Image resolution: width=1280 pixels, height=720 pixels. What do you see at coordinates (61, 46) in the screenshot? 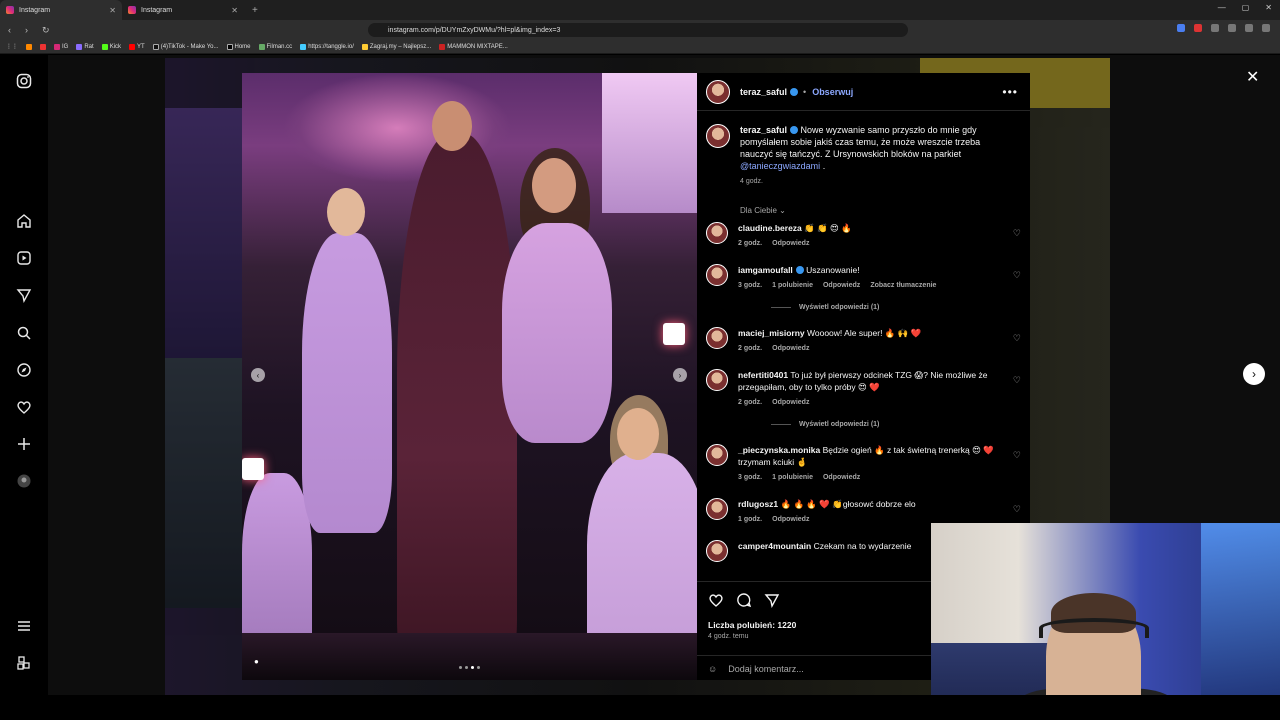
I see `bookmark-ig: IG` at bounding box center [61, 46].